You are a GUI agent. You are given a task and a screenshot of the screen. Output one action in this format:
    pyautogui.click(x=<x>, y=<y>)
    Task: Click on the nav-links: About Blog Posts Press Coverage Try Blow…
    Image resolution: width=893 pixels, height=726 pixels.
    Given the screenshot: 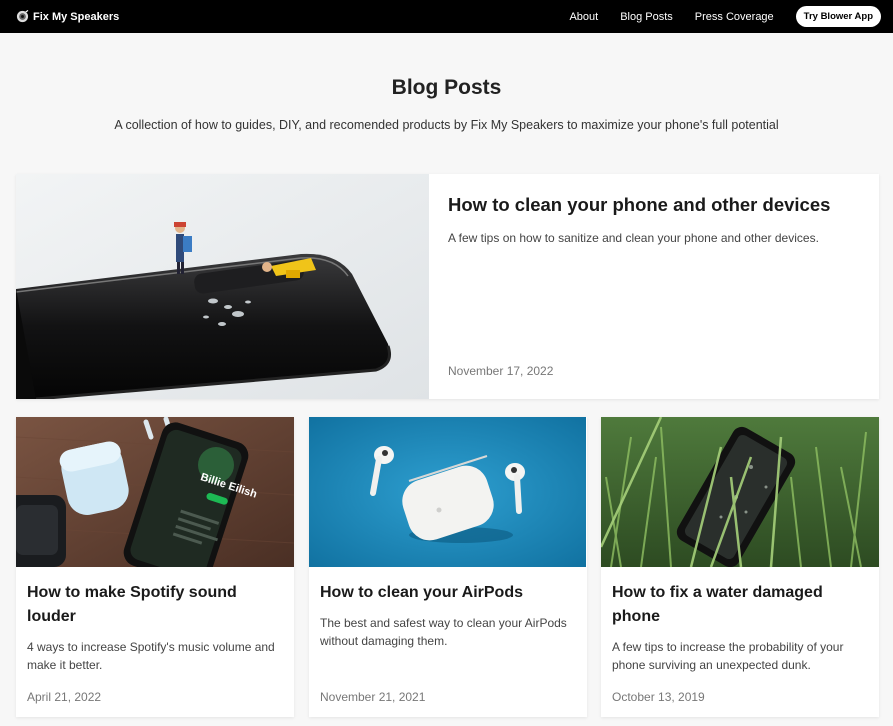 What is the action you would take?
    pyautogui.click(x=725, y=16)
    